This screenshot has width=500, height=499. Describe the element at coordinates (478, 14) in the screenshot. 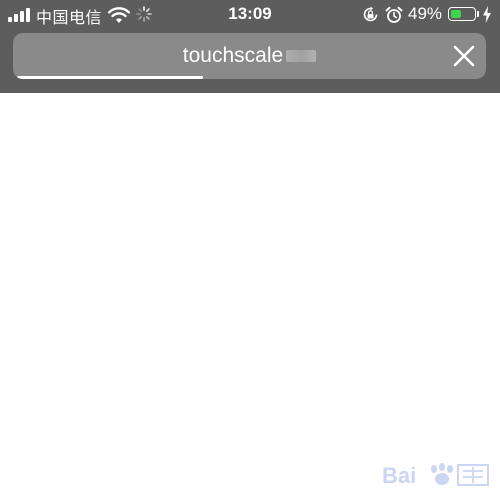

I see `battery-cap` at that location.